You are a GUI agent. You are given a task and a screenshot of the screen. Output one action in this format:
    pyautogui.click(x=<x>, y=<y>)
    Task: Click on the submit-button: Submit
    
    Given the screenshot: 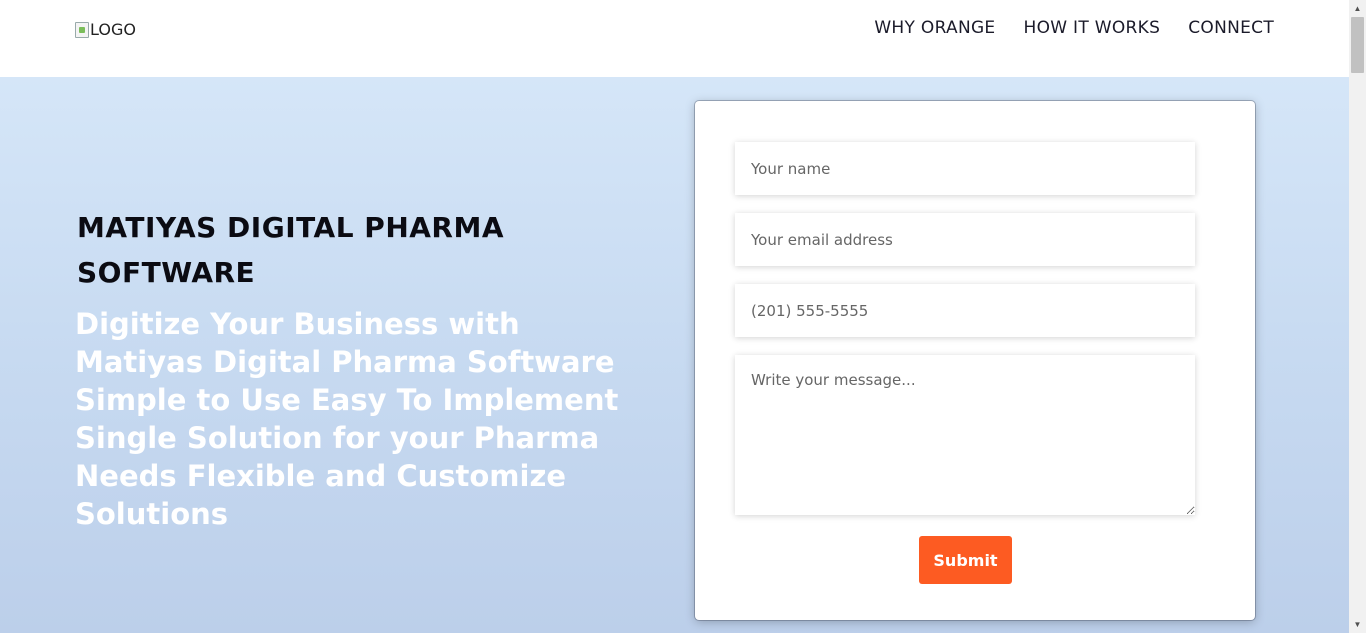 What is the action you would take?
    pyautogui.click(x=965, y=560)
    